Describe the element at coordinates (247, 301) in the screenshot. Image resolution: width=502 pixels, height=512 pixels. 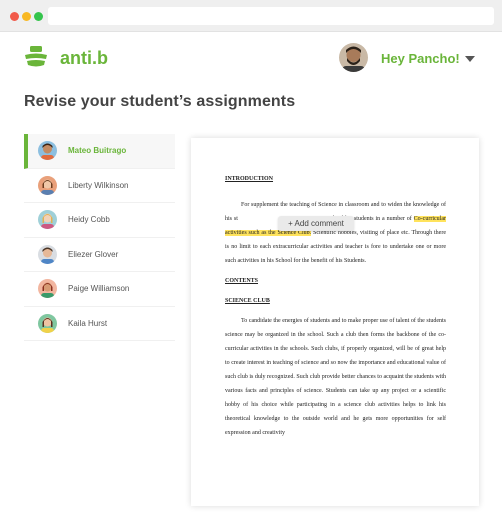
I see `heading-science-club: SCIENCE CLUB` at that location.